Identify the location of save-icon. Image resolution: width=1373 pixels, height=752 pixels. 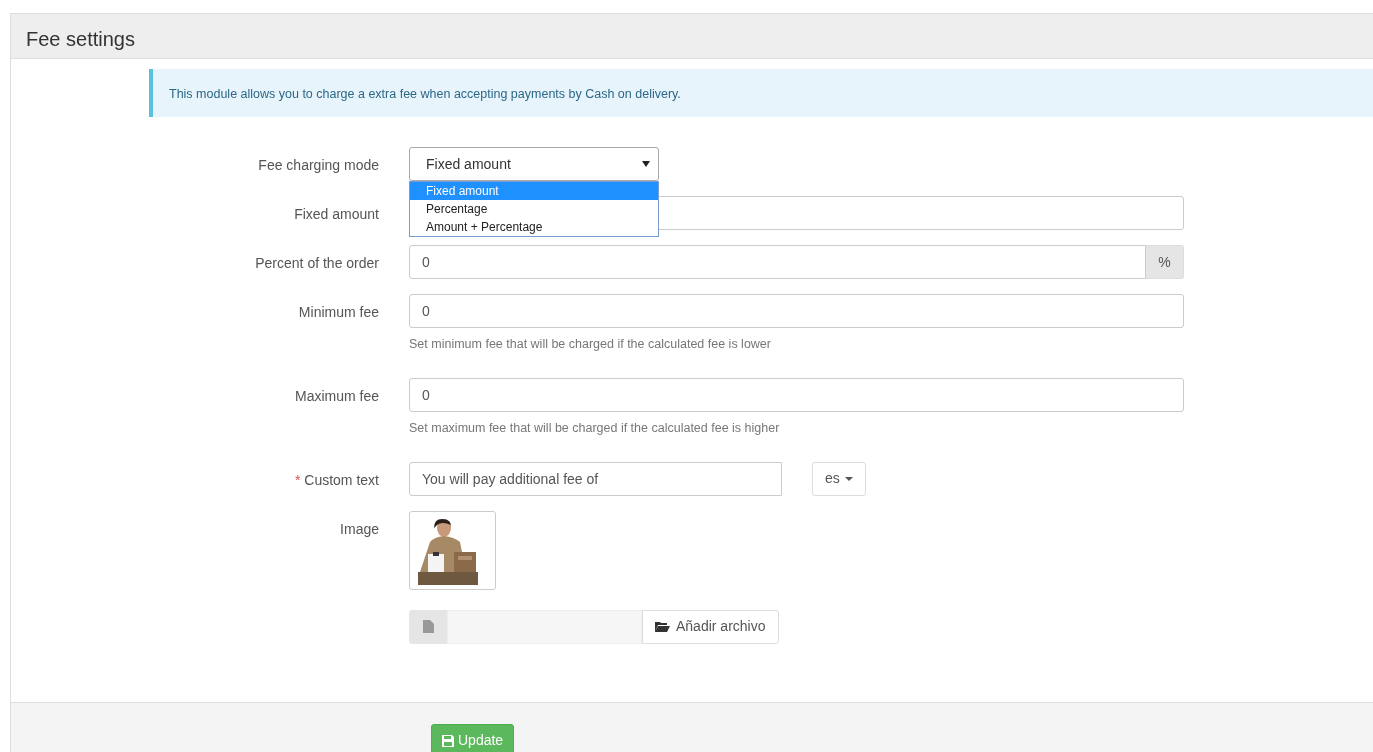
(448, 740).